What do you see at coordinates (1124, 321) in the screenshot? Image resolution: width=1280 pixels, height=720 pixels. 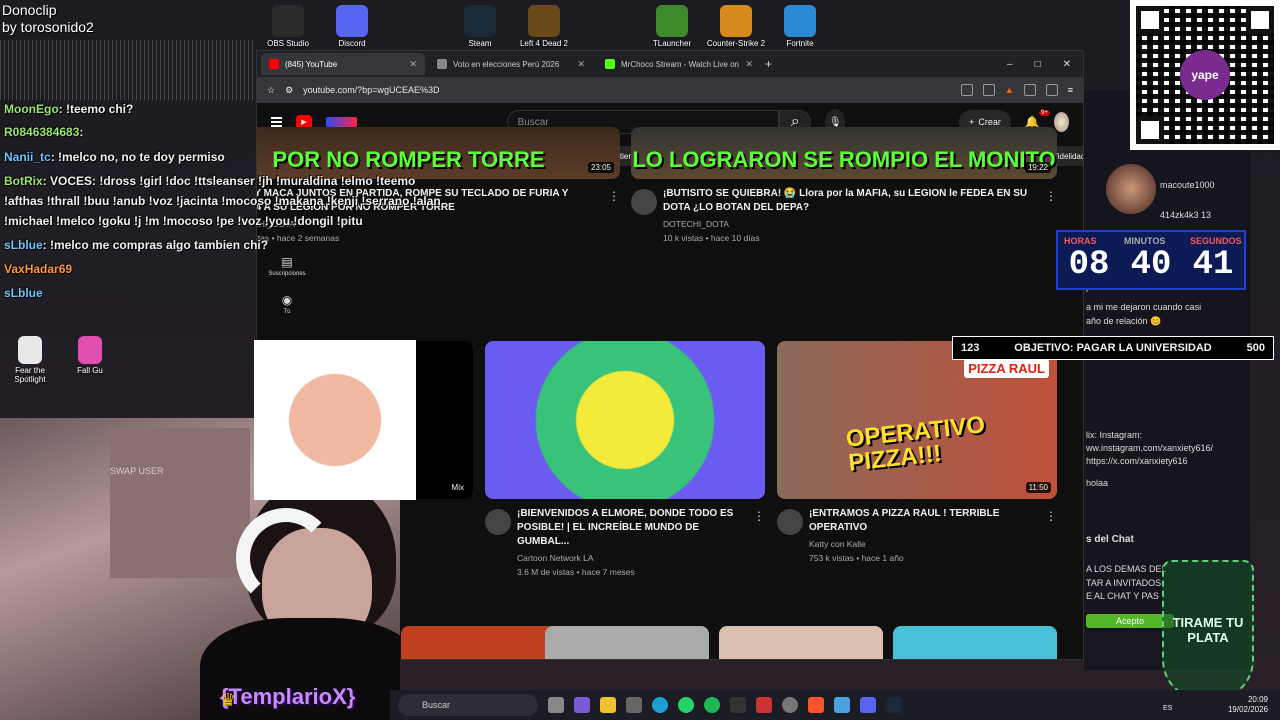 I see `chat-message: año de relación 😊` at bounding box center [1124, 321].